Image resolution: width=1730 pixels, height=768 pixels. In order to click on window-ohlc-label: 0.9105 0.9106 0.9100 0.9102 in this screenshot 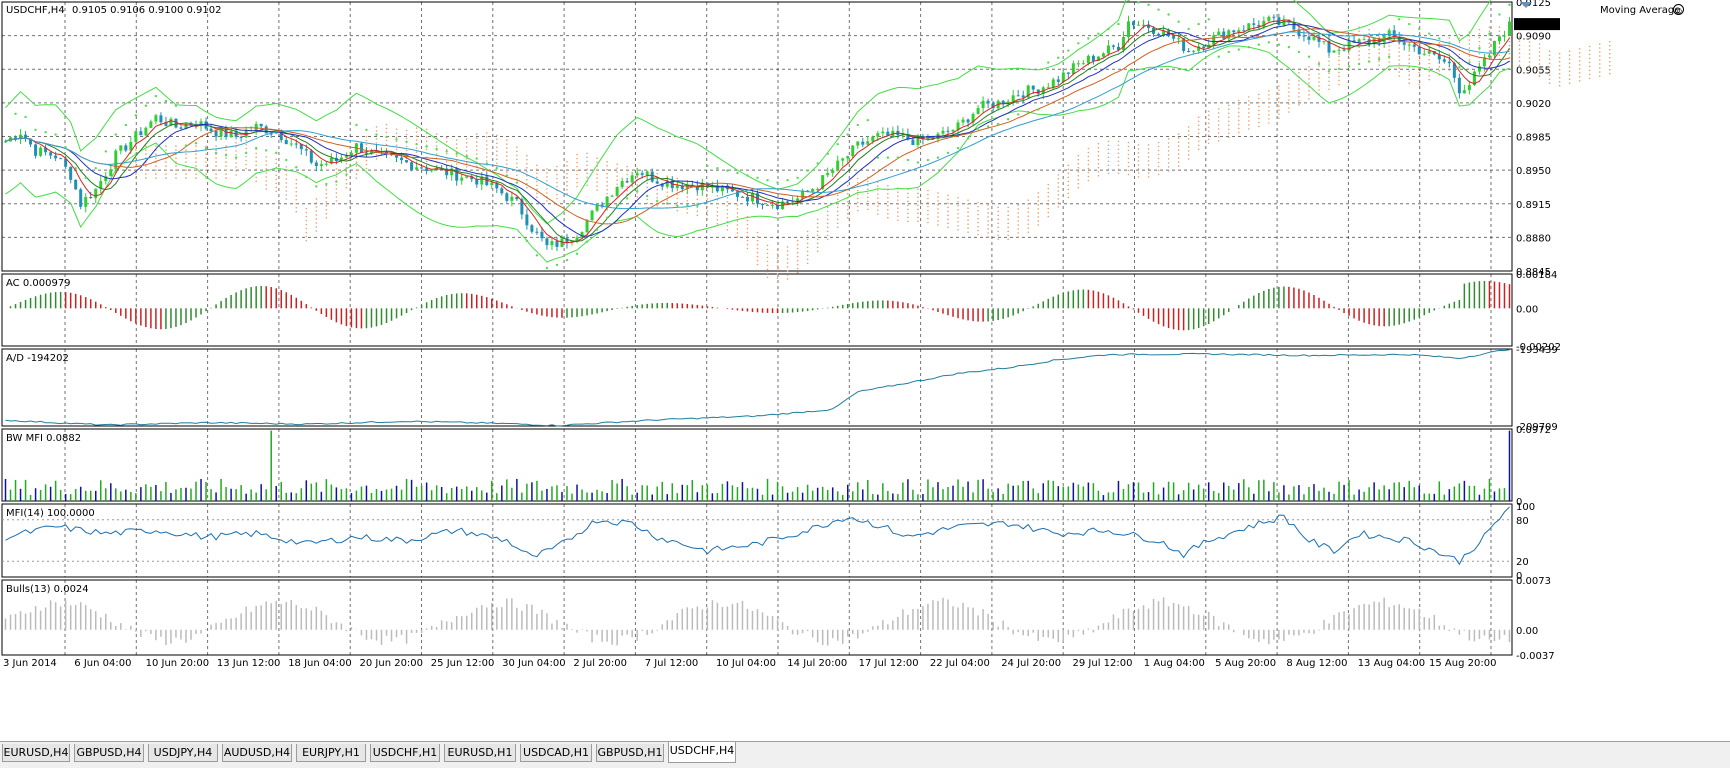, I will do `click(147, 10)`.